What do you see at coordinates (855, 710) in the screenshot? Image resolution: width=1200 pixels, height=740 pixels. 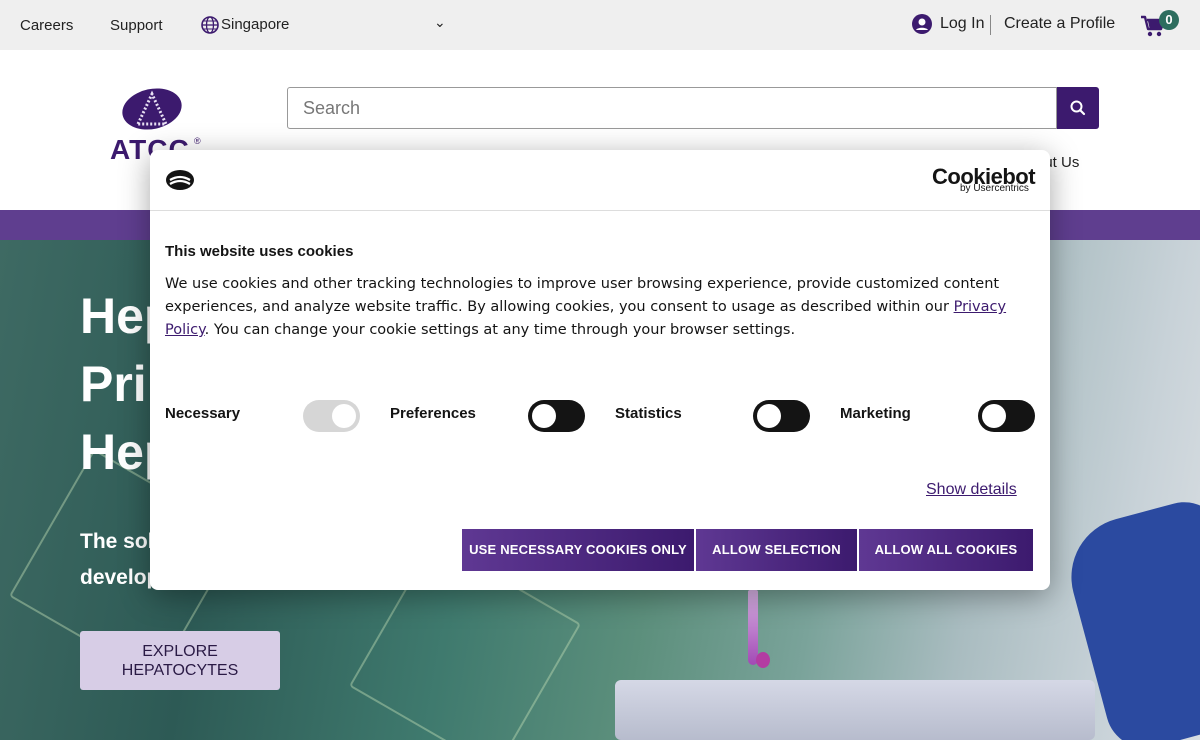 I see `well-plate-image` at bounding box center [855, 710].